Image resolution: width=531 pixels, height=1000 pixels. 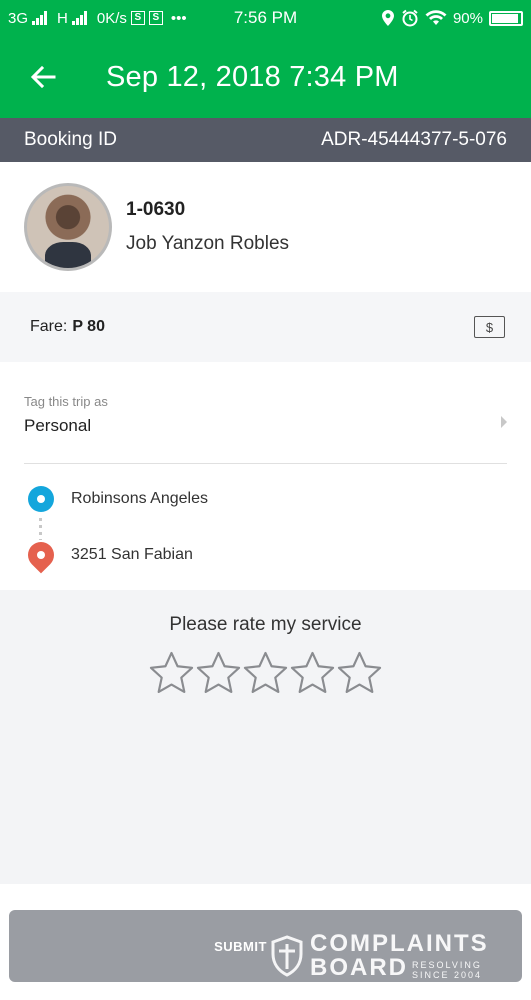 I want to click on driver-name: Job Yanzon Robles, so click(x=208, y=243).